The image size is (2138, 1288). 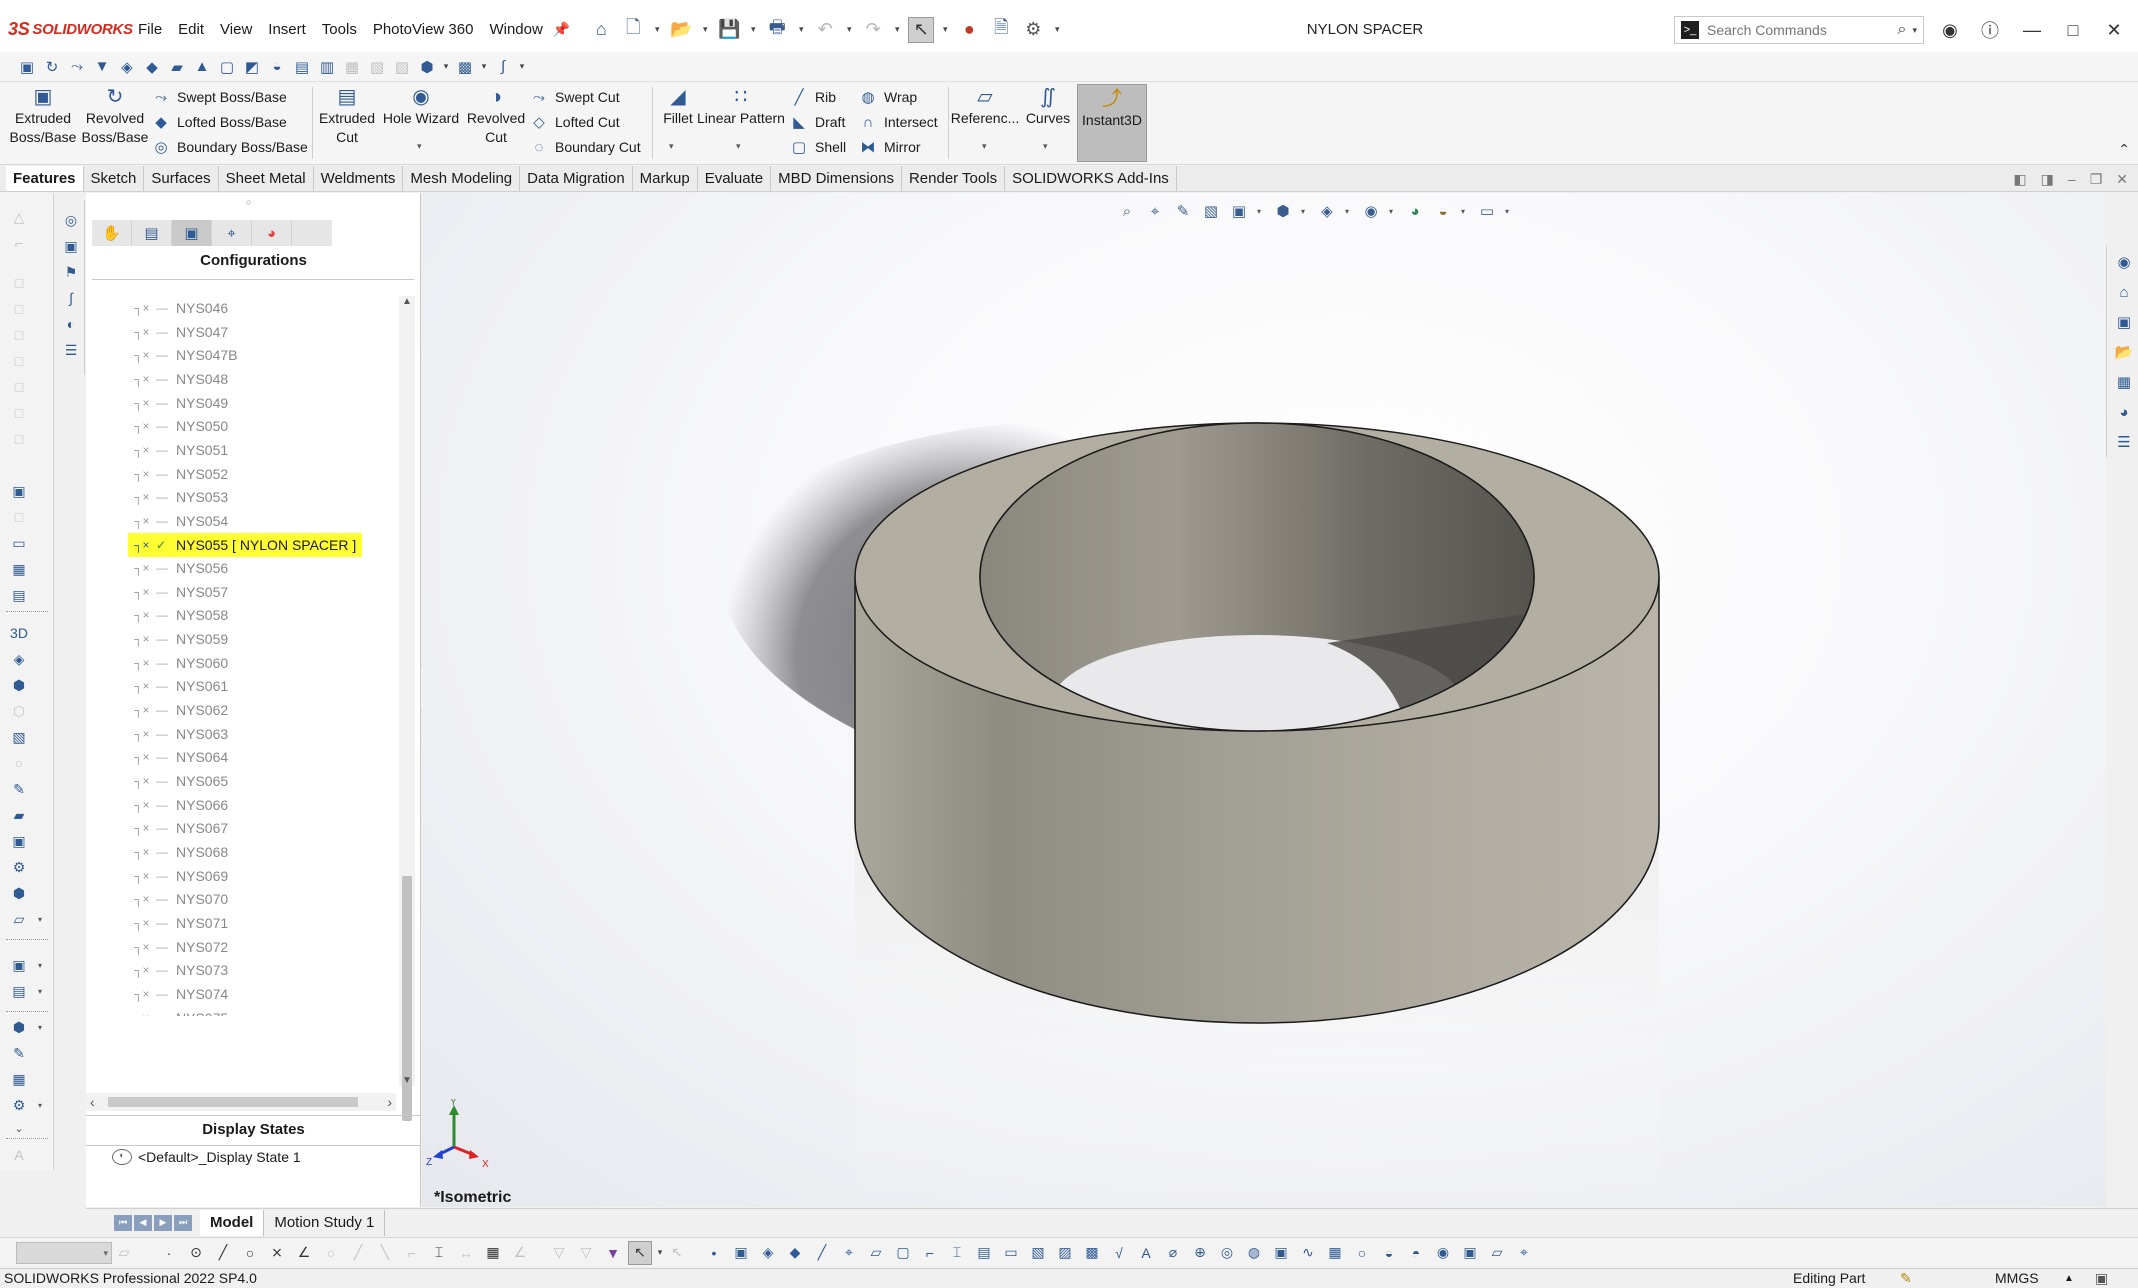 I want to click on config-item: ┐× — NYS056, so click(x=181, y=568).